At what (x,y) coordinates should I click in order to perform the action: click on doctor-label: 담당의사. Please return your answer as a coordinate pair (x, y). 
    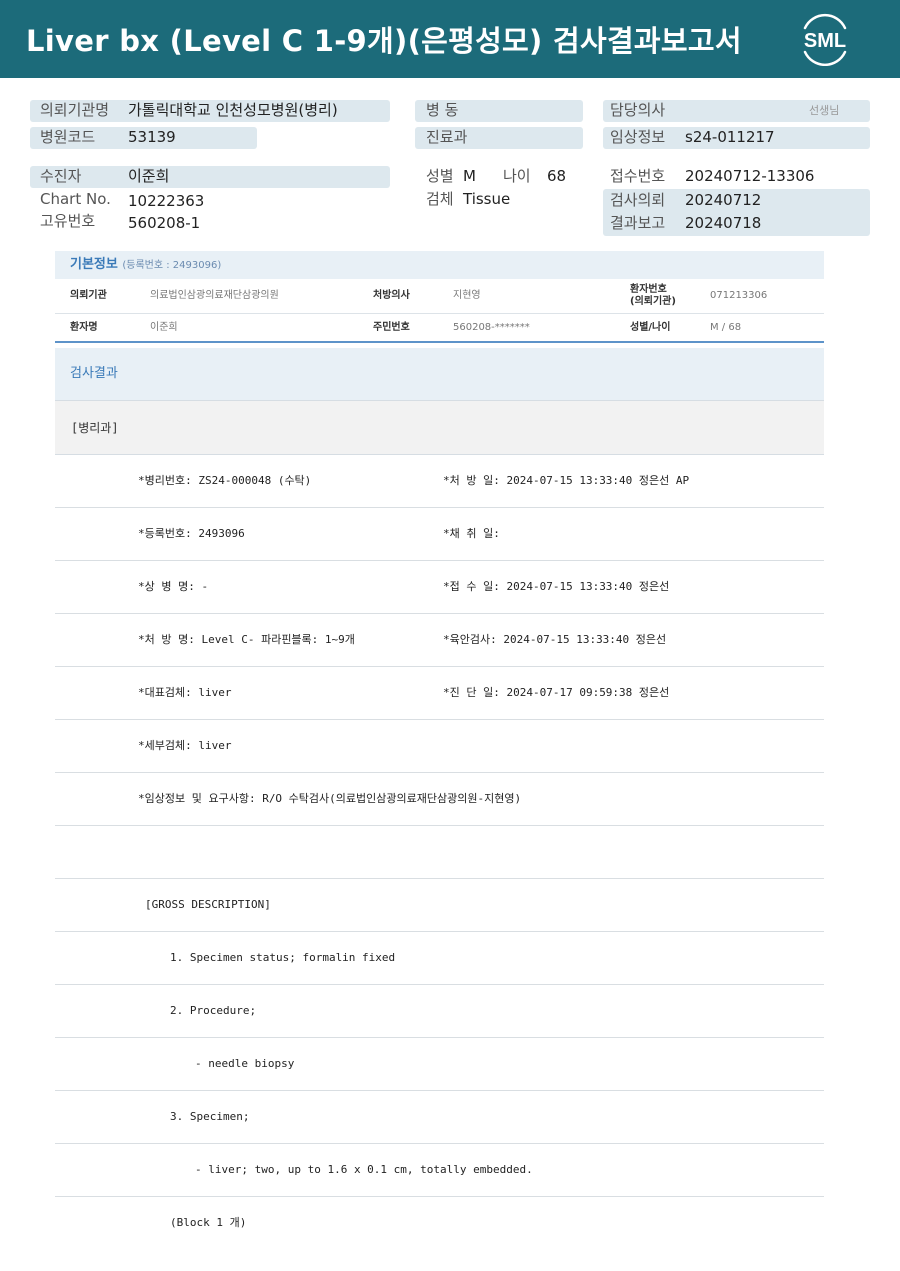
    Looking at the image, I should click on (638, 110).